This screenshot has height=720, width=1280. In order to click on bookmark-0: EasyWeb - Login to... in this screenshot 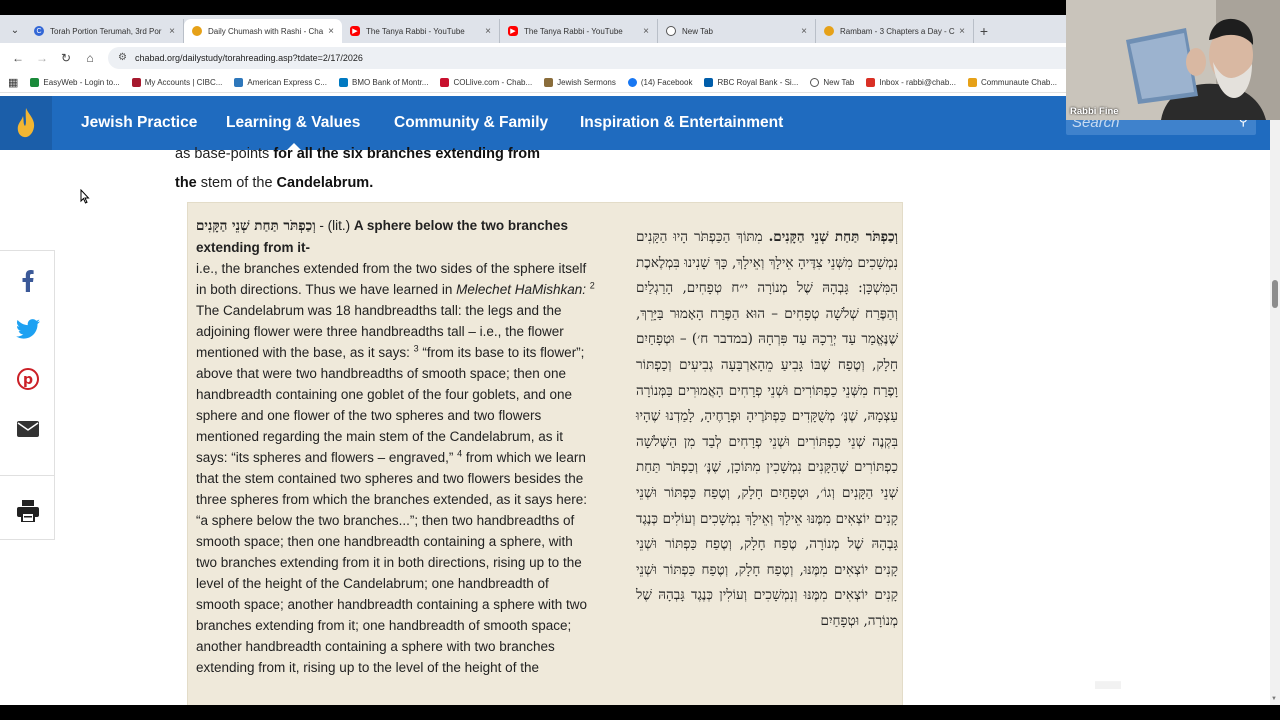, I will do `click(75, 82)`.